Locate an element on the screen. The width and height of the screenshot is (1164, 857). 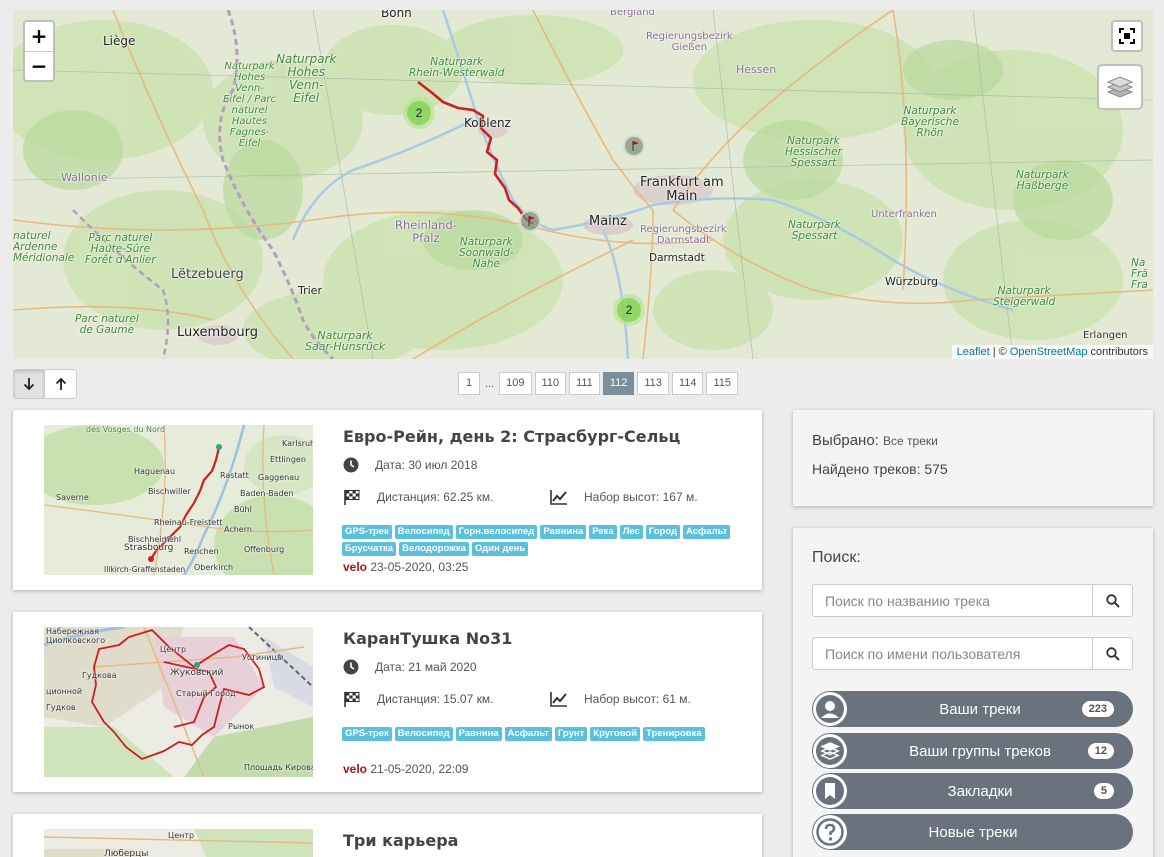
zoom-out-button: − is located at coordinates (39, 65).